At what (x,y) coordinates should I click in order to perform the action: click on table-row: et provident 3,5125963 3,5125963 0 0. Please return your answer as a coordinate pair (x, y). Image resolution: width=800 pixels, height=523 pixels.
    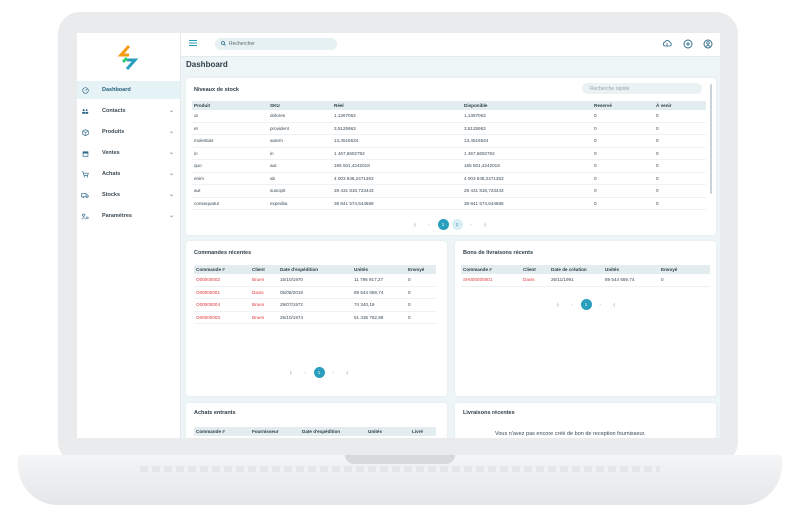
    Looking at the image, I should click on (449, 128).